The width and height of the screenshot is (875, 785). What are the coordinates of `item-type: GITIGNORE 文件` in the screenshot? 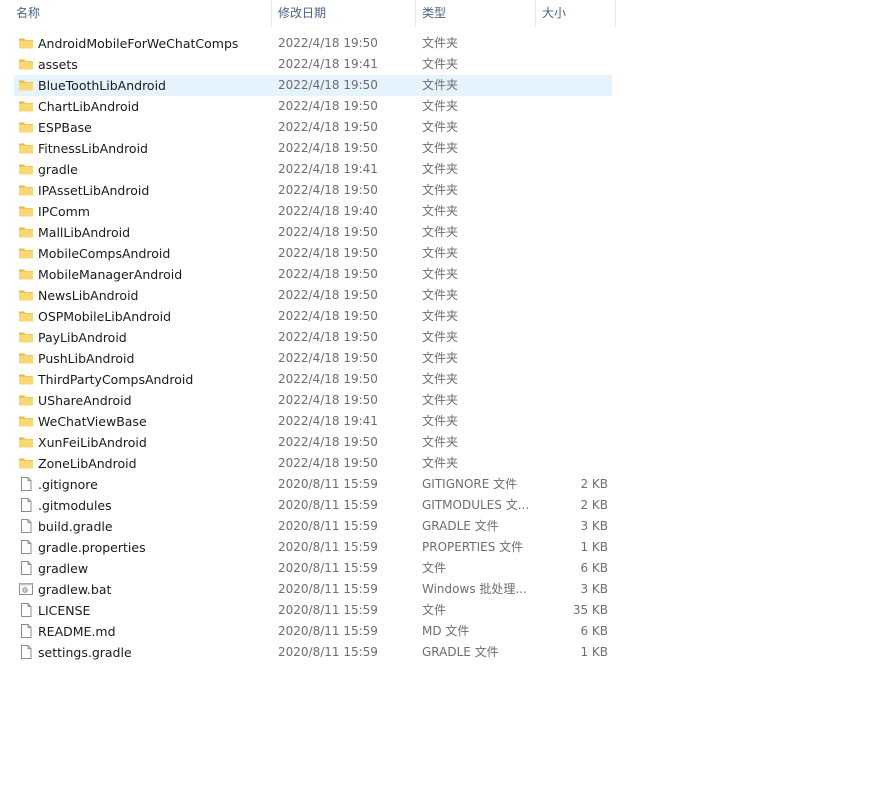 It's located at (470, 484).